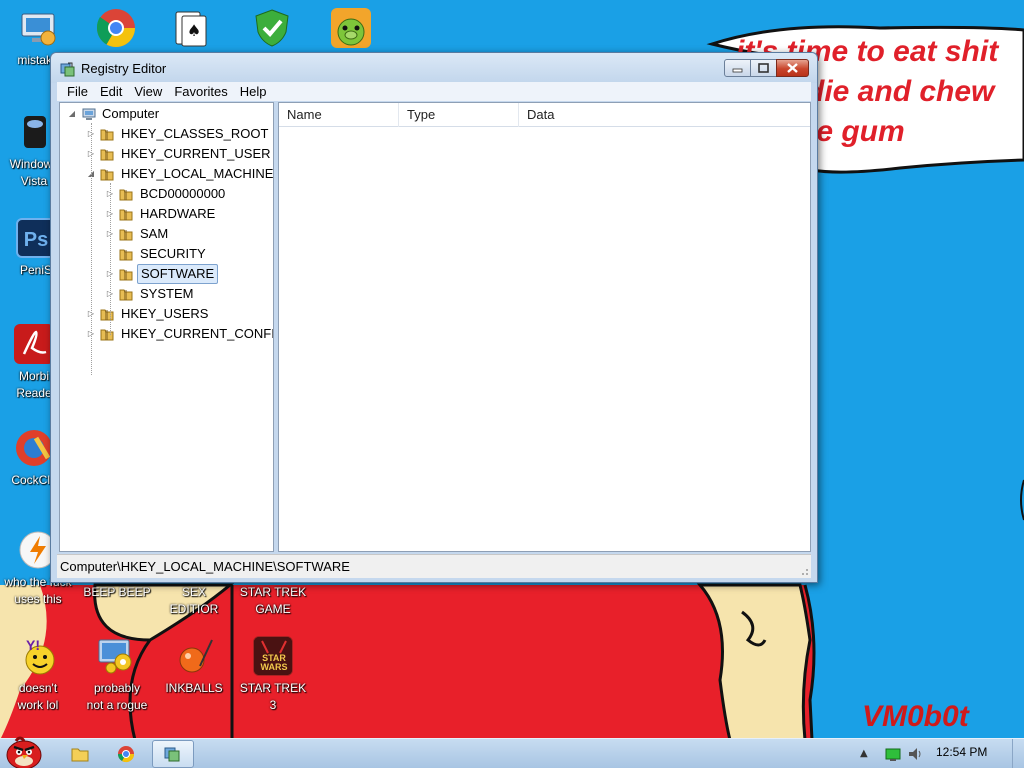  What do you see at coordinates (434, 566) in the screenshot?
I see `status-bar: Computer\HKEY_LOCAL_MACHINE\SOFTWARE` at bounding box center [434, 566].